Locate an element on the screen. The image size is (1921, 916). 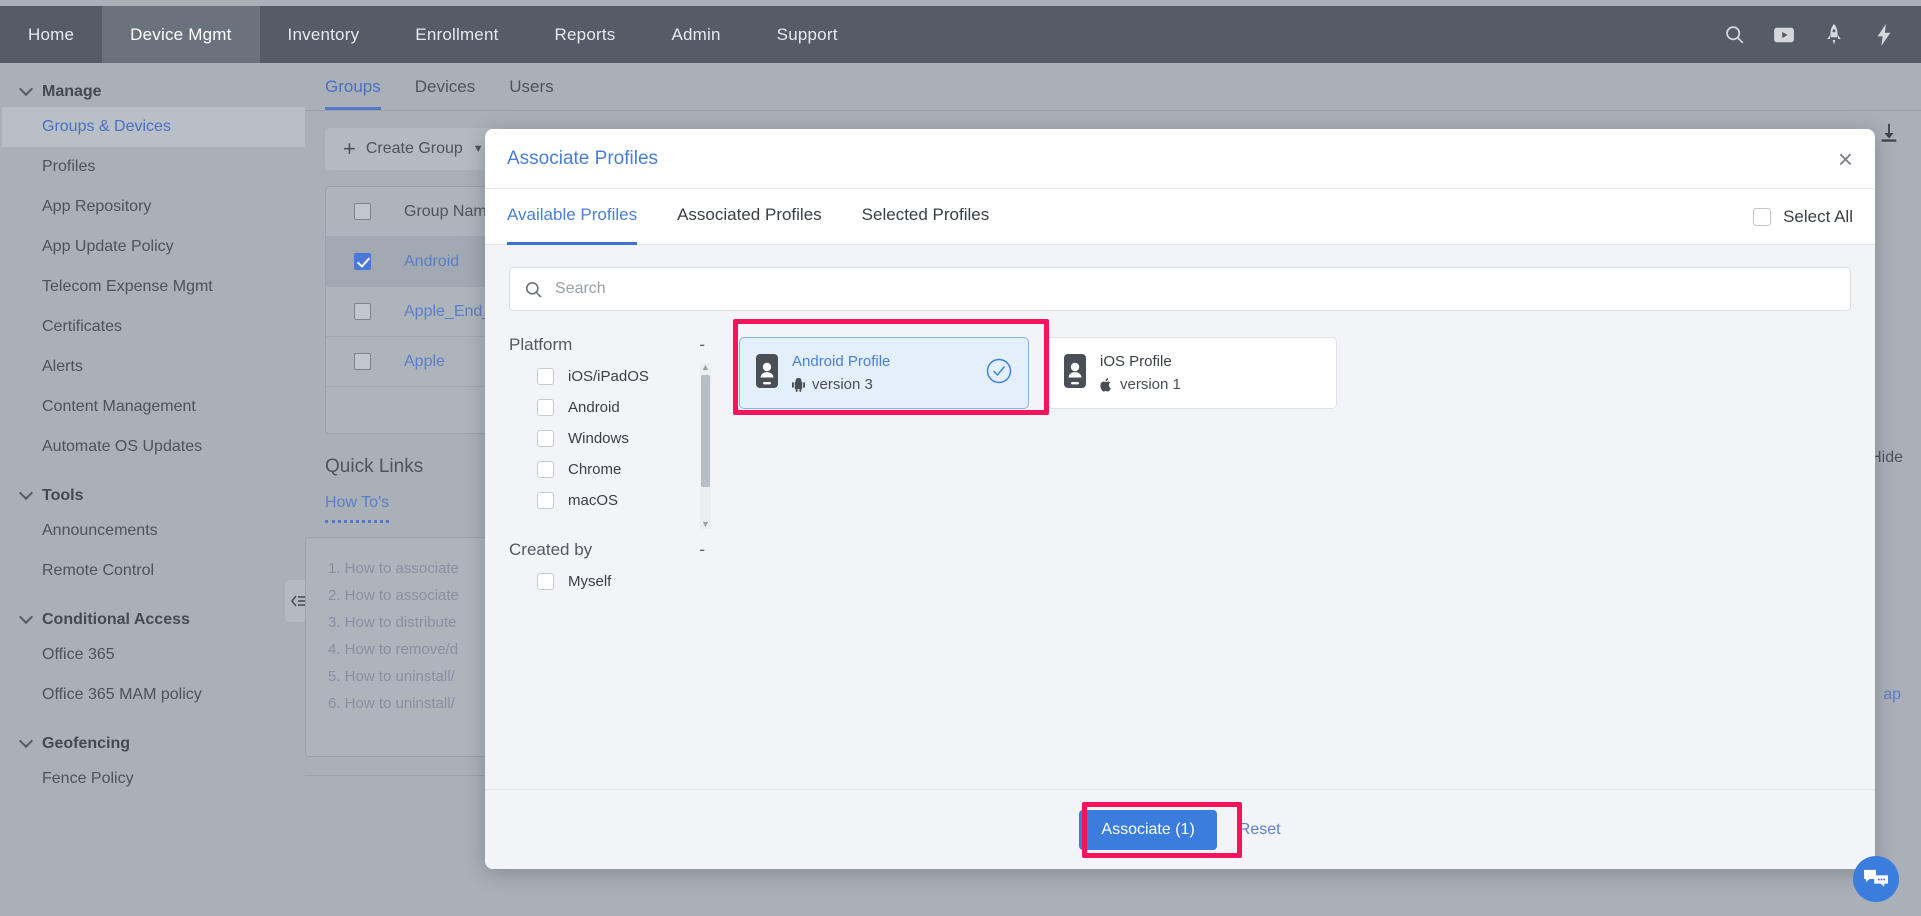
select-all-control: Select All is located at coordinates (1803, 217).